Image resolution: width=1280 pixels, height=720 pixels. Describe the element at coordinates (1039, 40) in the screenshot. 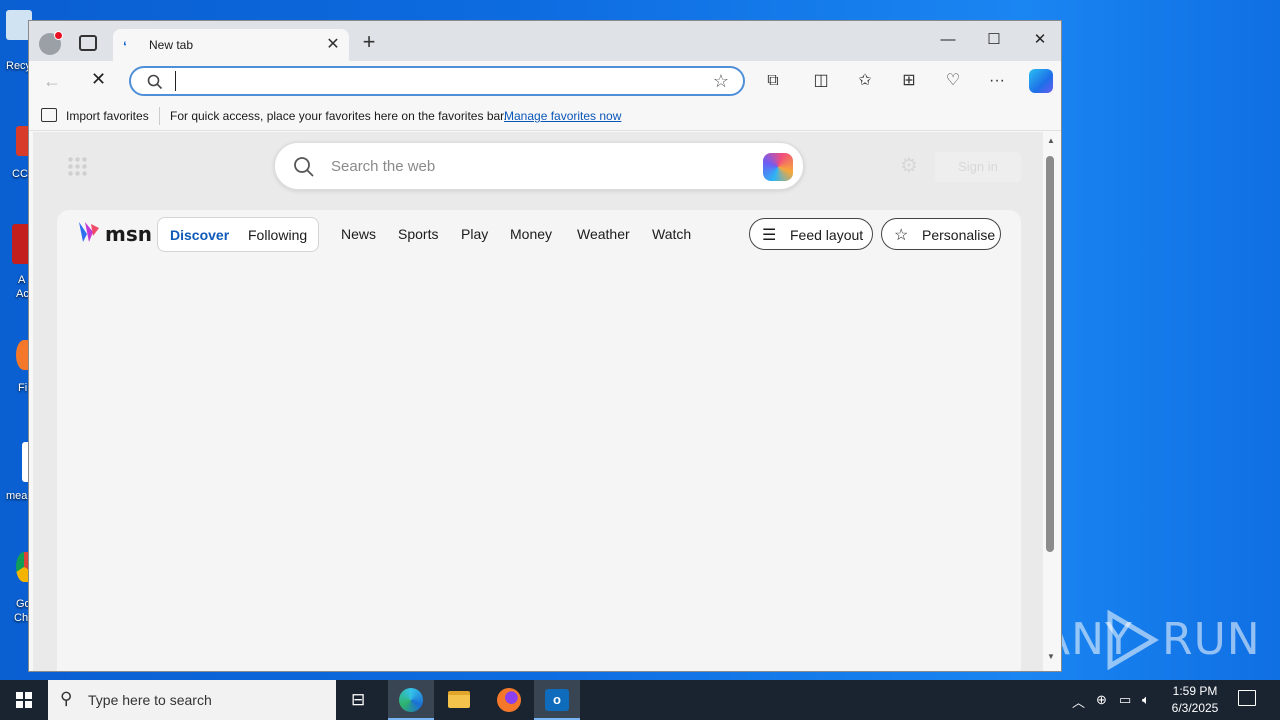

I see `close-window-button: ✕` at that location.